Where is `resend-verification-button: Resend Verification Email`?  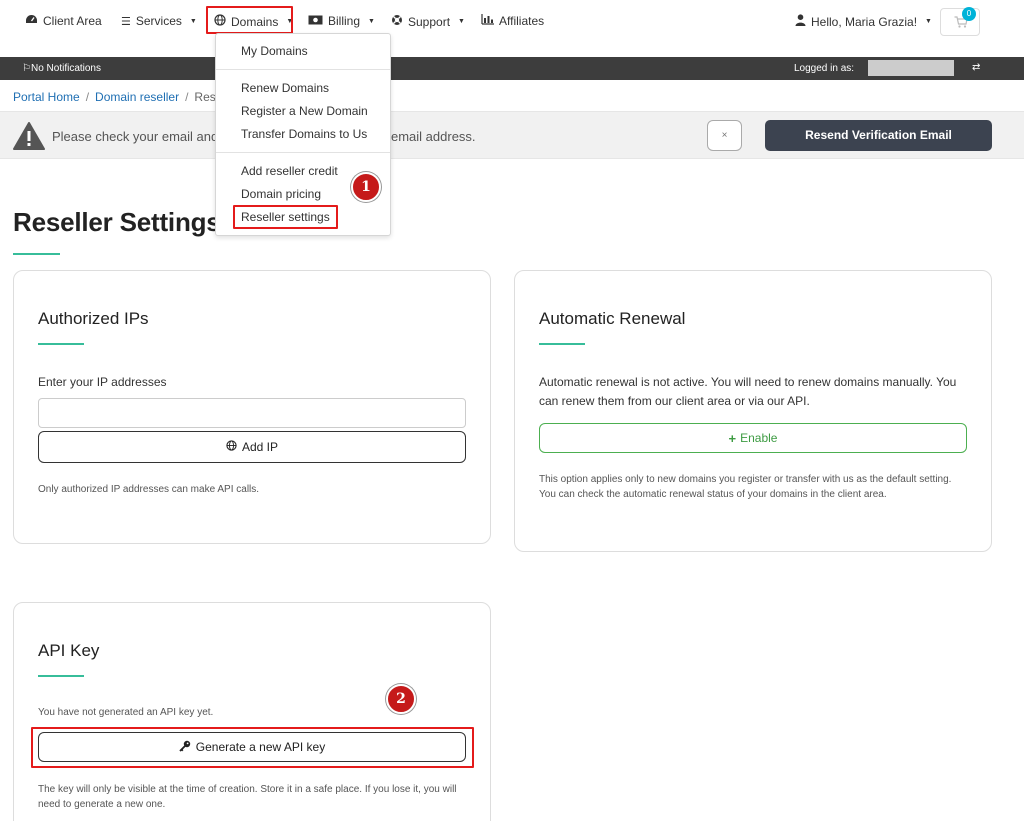
resend-verification-button: Resend Verification Email is located at coordinates (878, 135).